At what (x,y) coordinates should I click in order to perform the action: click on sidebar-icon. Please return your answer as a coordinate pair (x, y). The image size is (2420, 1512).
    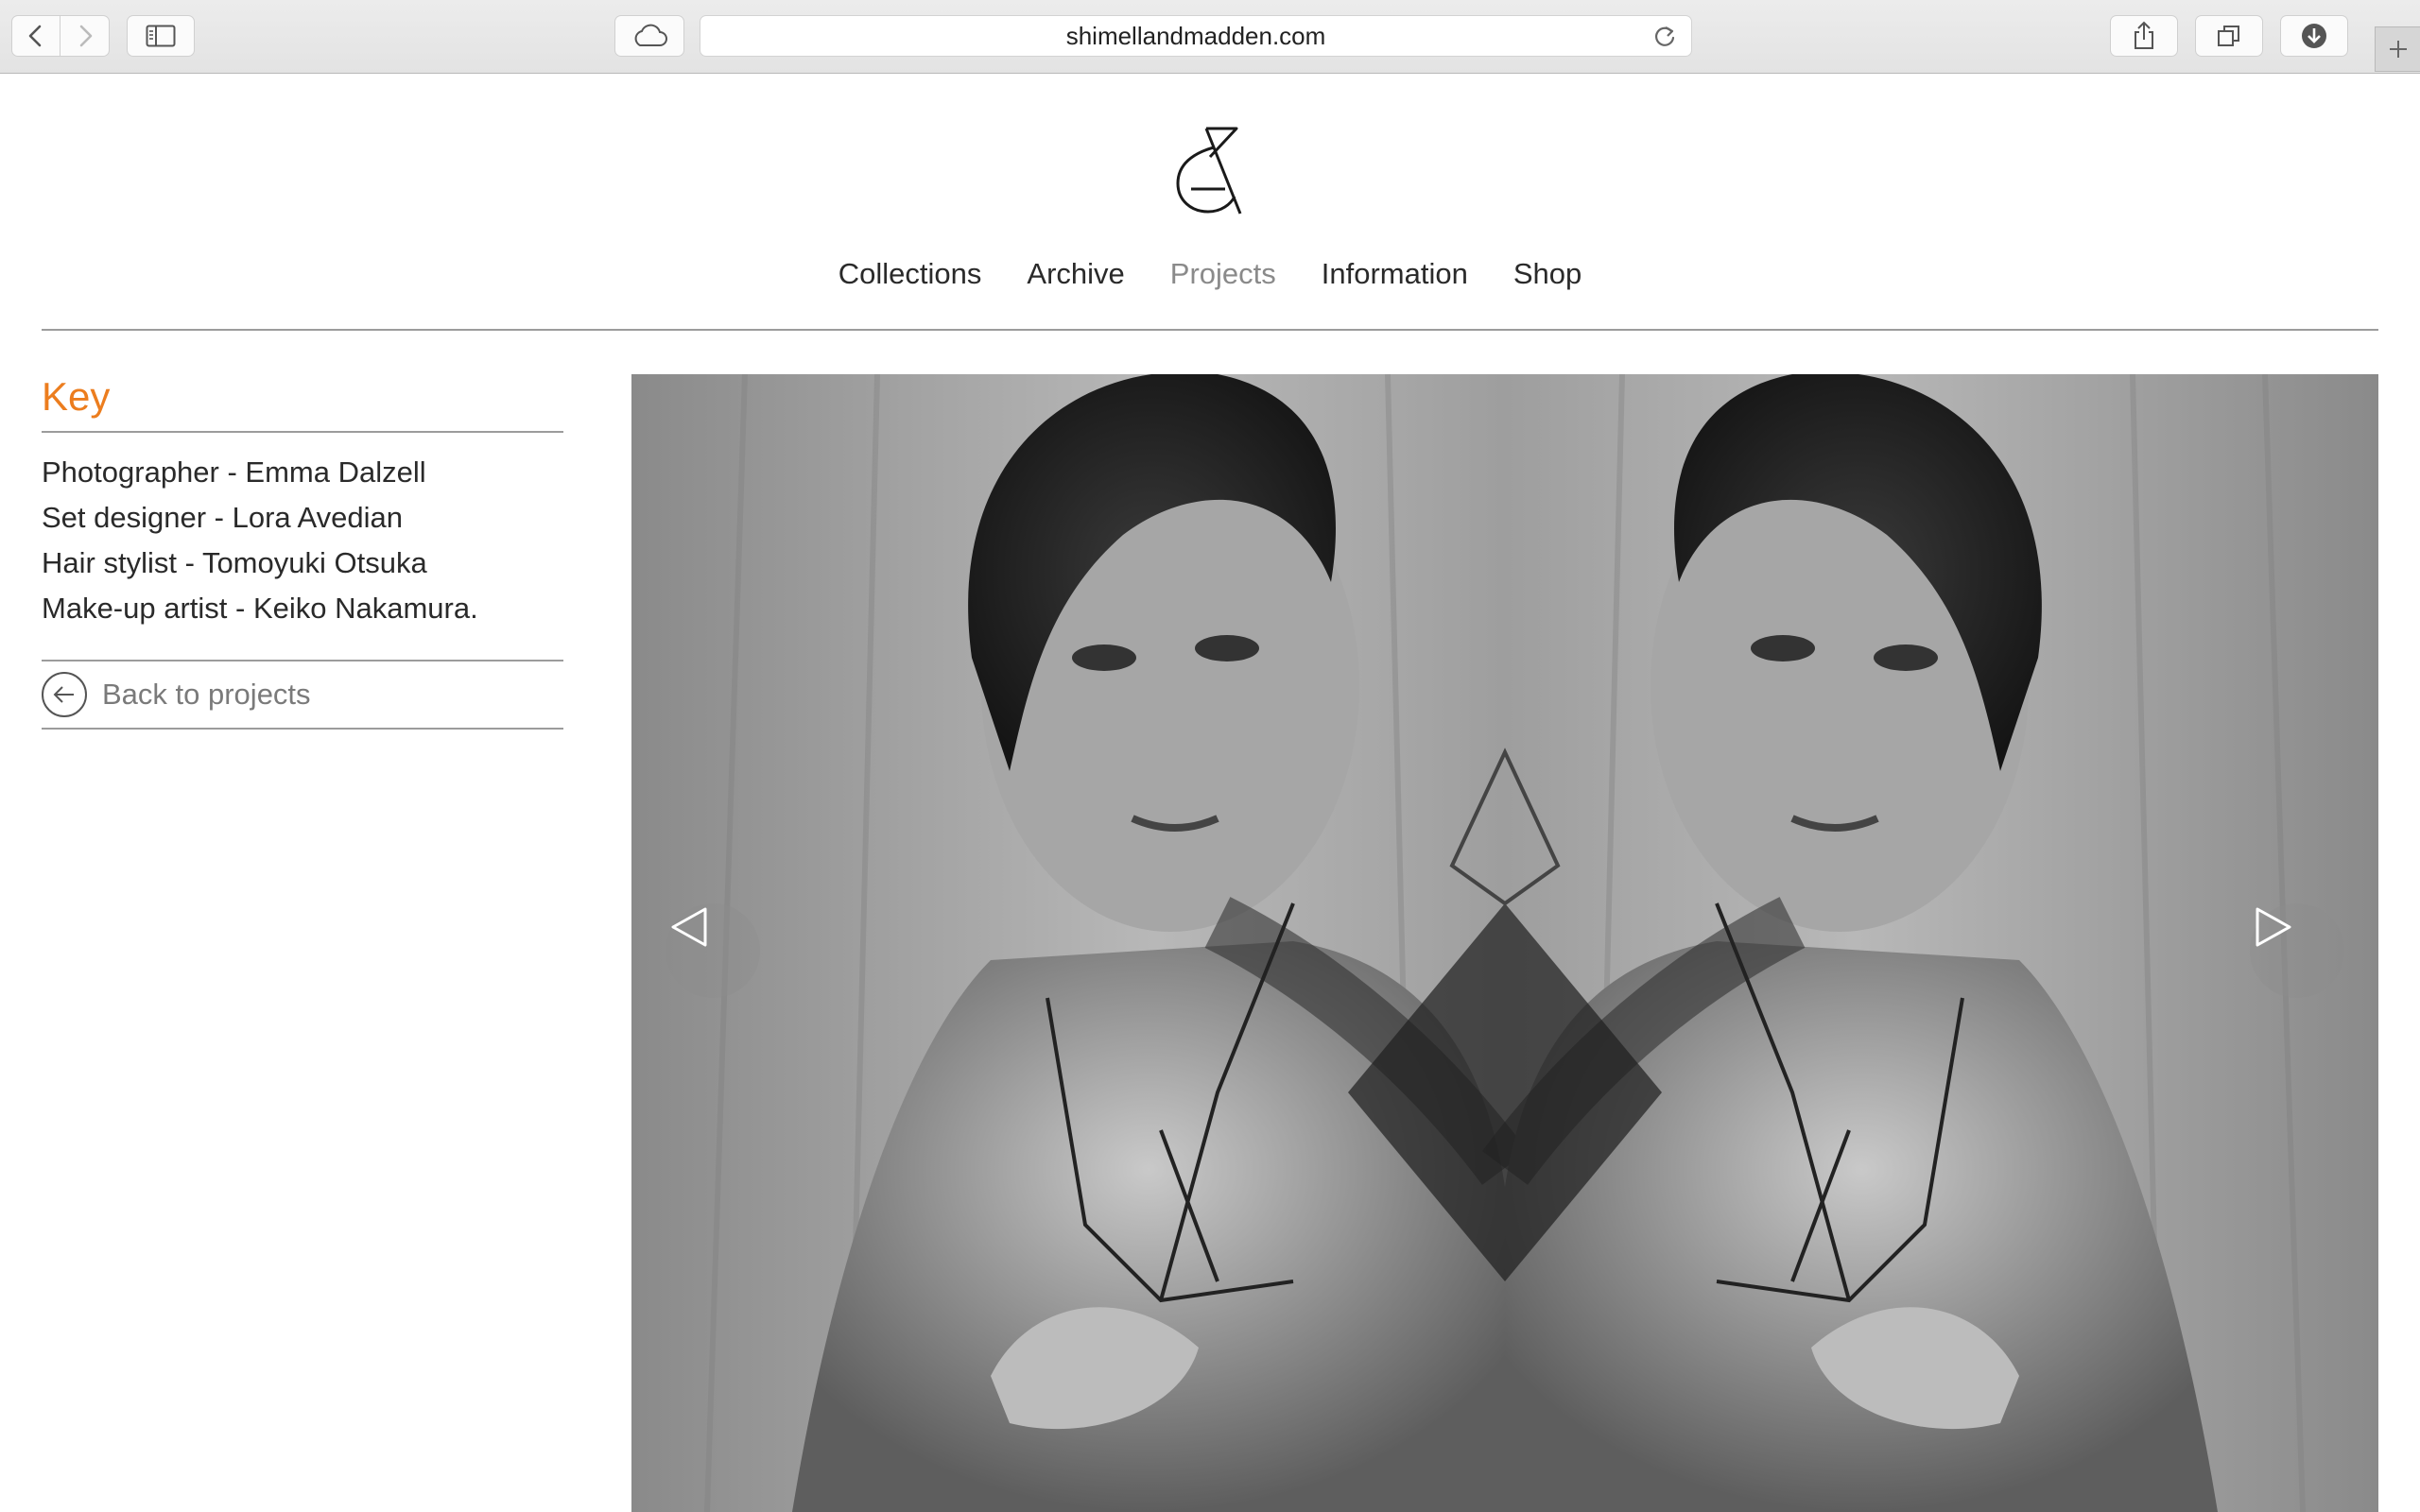
    Looking at the image, I should click on (161, 36).